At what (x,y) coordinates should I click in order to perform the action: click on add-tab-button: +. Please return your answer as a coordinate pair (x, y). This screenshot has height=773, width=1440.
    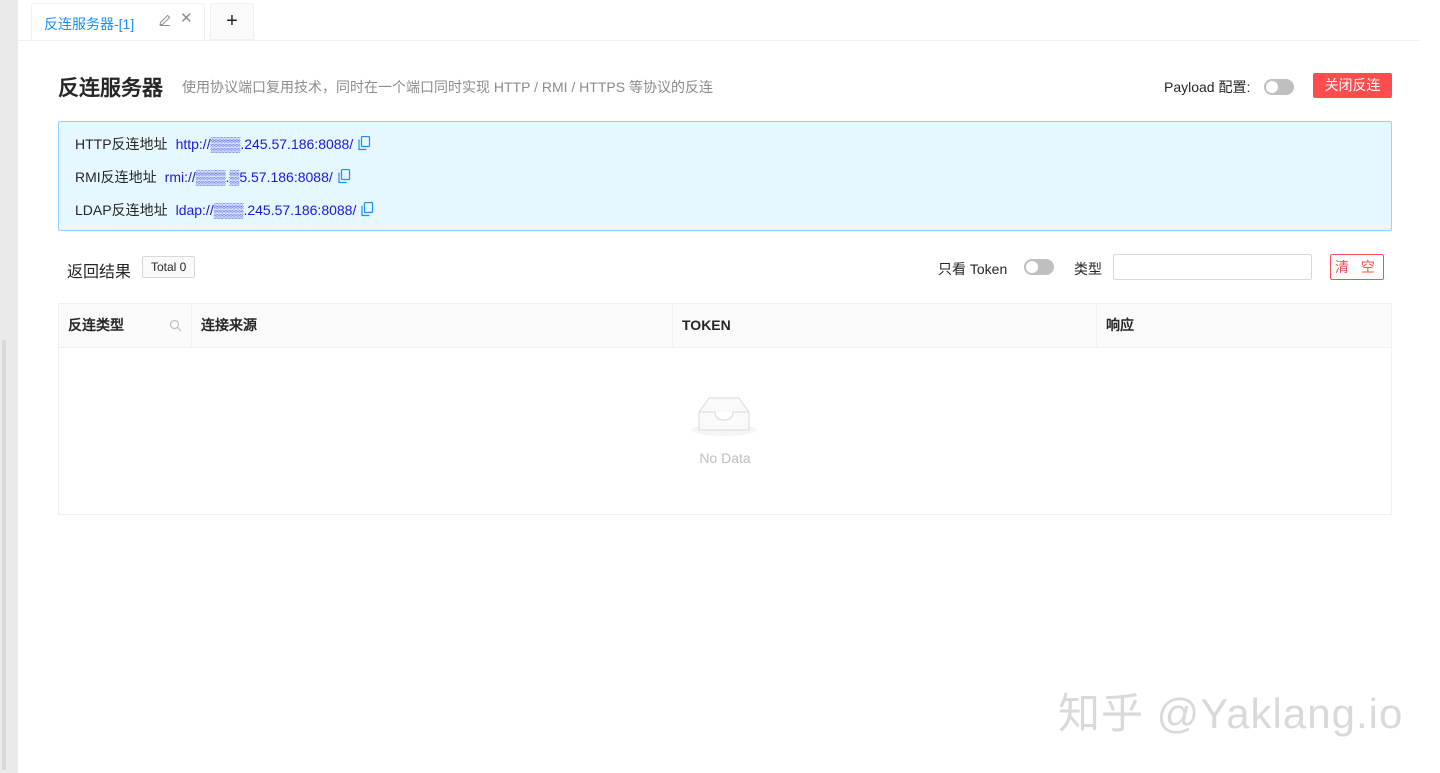
    Looking at the image, I should click on (232, 21).